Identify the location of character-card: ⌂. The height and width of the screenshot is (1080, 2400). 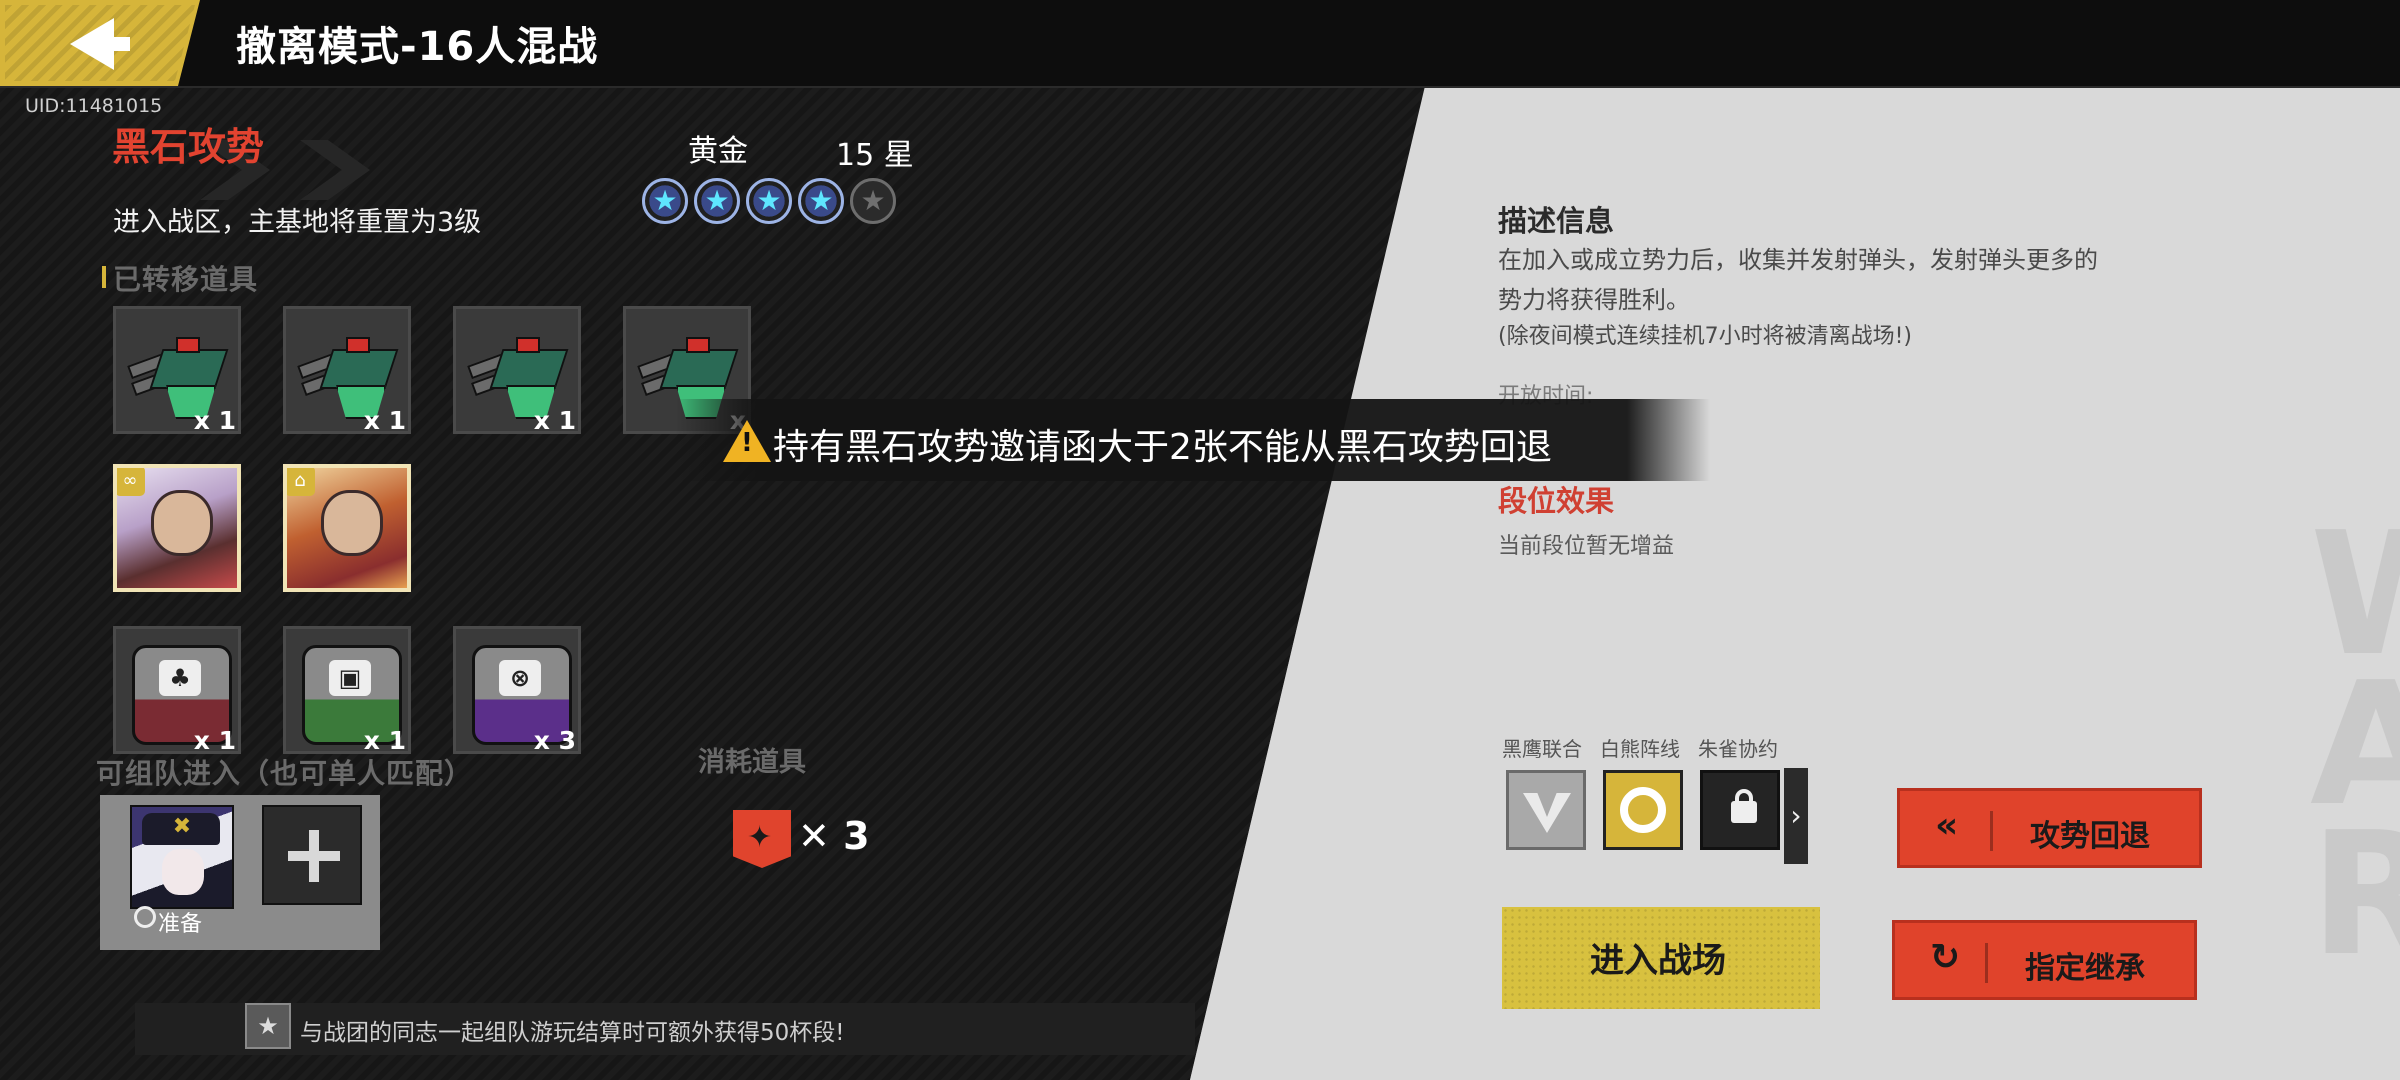
(347, 528).